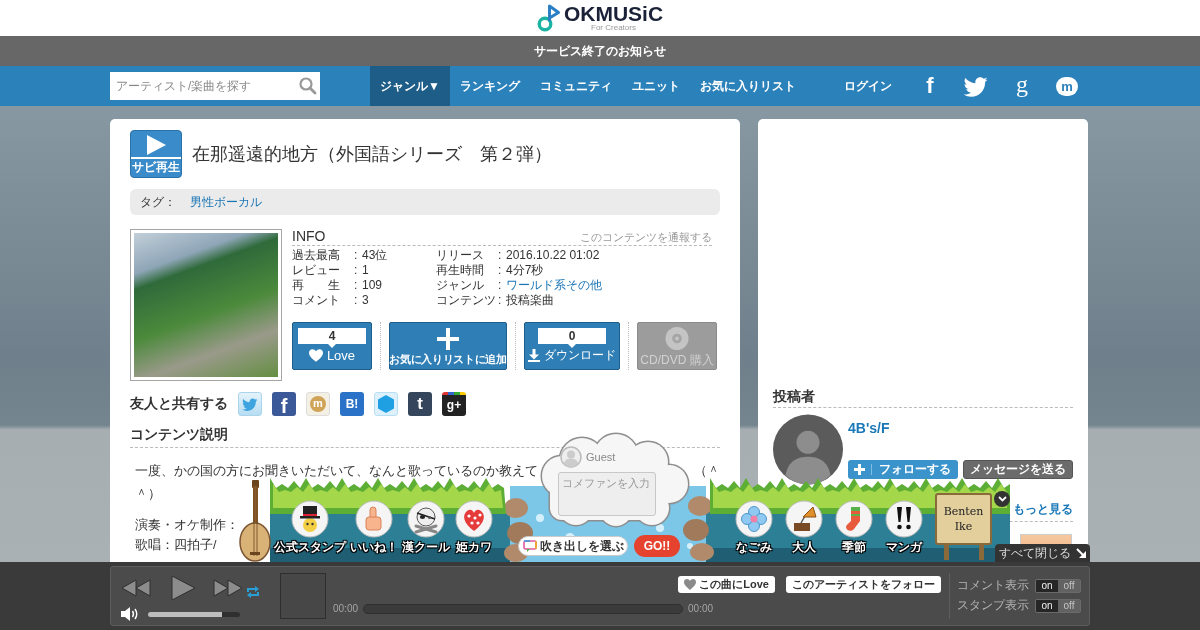 The width and height of the screenshot is (1200, 630). What do you see at coordinates (460, 285) in the screenshot?
I see `info-label: ジャンル` at bounding box center [460, 285].